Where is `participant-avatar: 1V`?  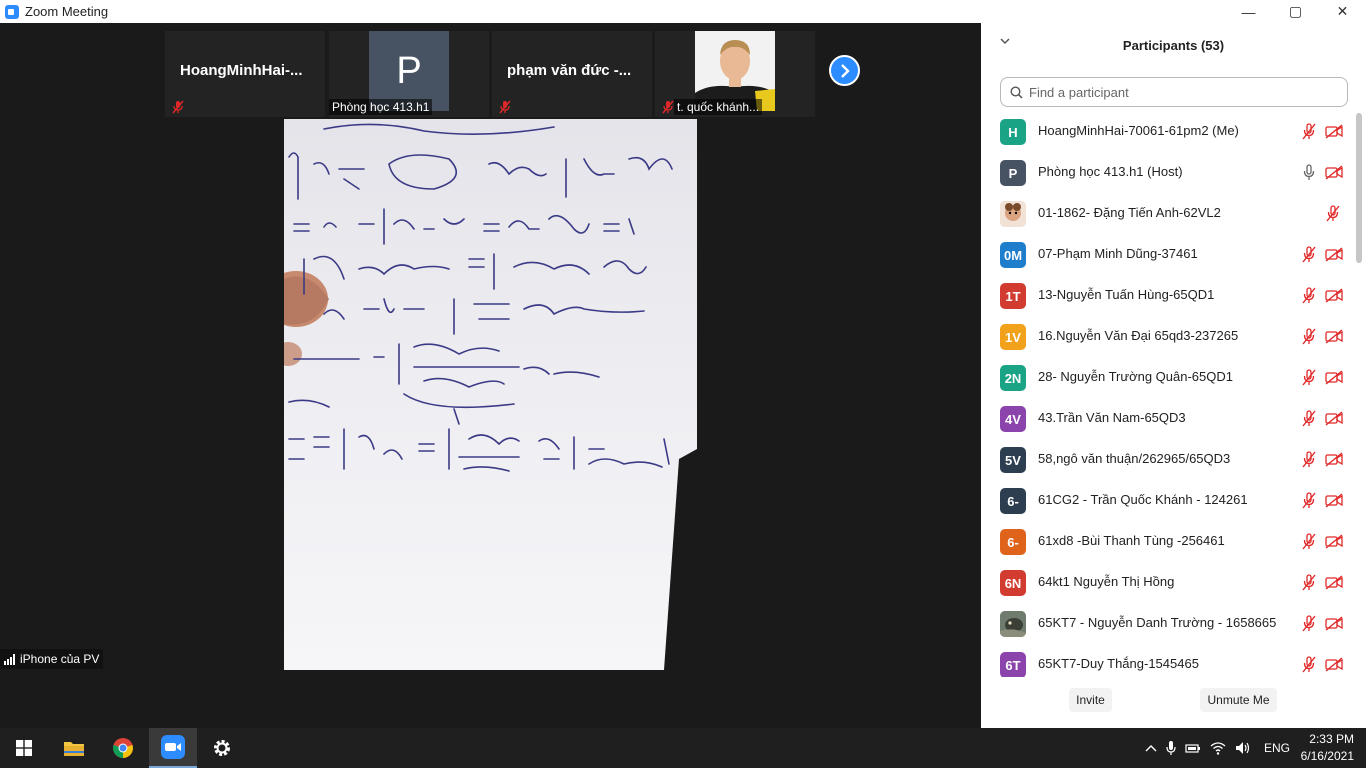 participant-avatar: 1V is located at coordinates (1013, 337).